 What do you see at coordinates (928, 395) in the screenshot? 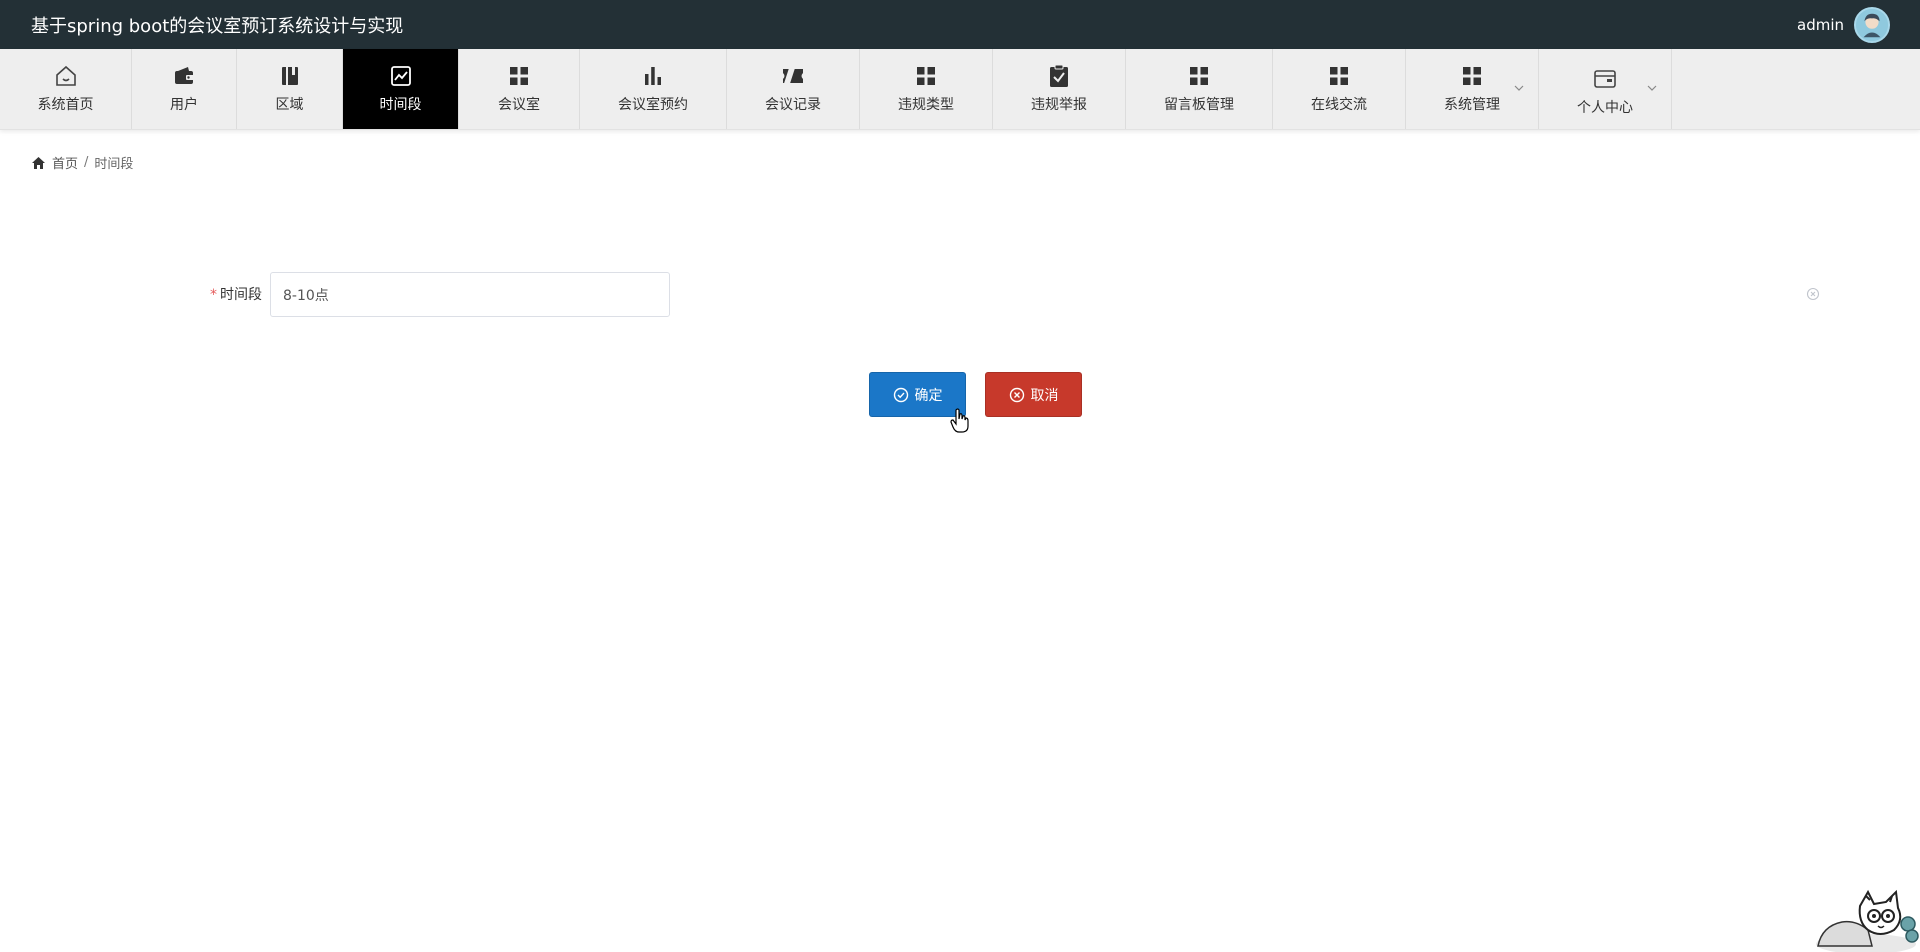
I see `confirm-button-label: 确定` at bounding box center [928, 395].